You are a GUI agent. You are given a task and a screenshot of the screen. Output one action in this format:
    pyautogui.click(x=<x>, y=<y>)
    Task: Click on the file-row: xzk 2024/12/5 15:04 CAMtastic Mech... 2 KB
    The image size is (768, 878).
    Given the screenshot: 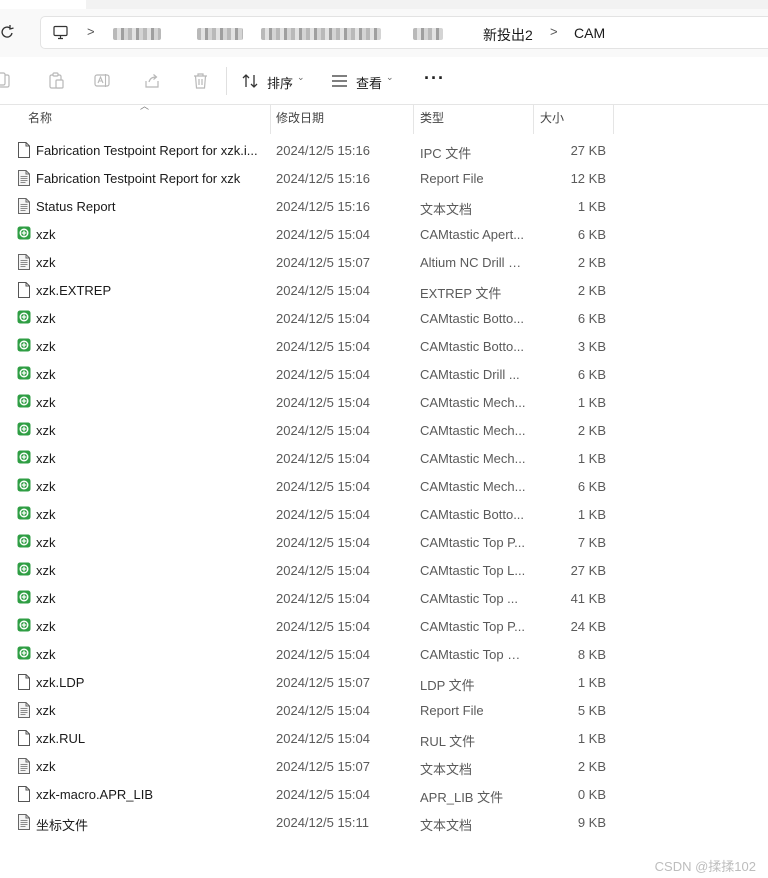 What is the action you would take?
    pyautogui.click(x=384, y=430)
    